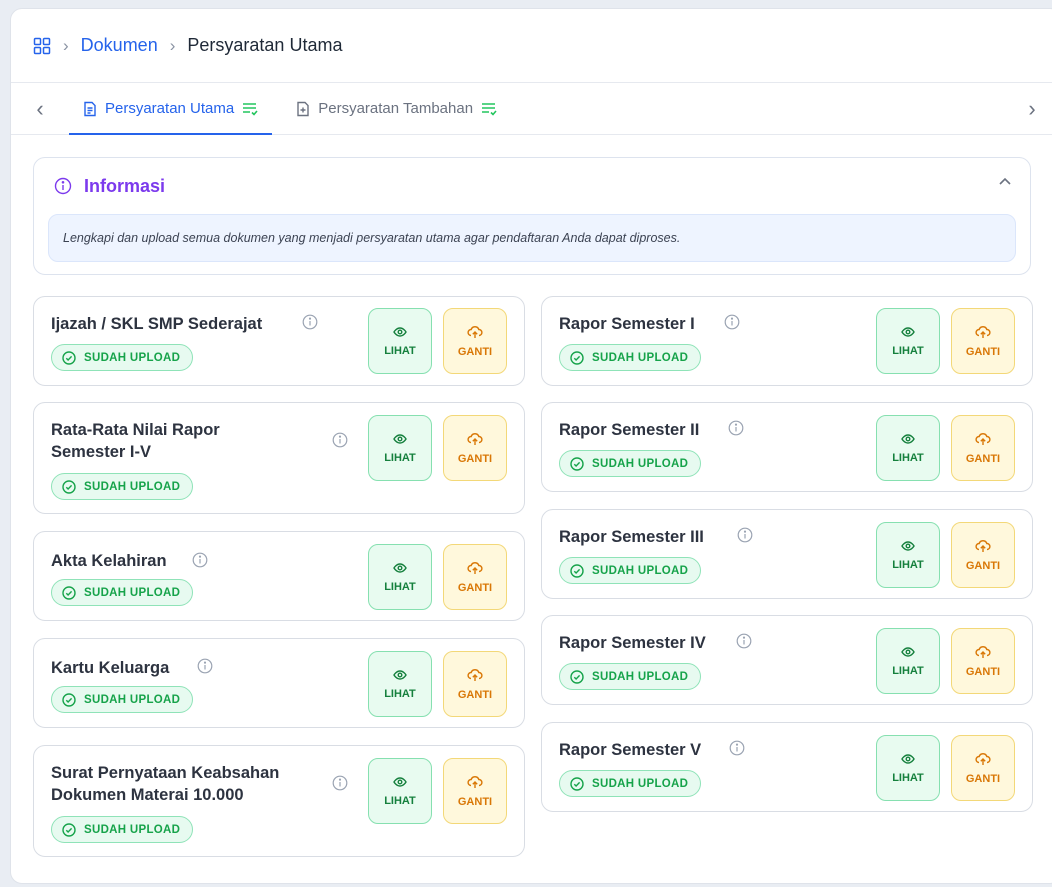 This screenshot has height=887, width=1052. I want to click on info-title: Informasi, so click(125, 185).